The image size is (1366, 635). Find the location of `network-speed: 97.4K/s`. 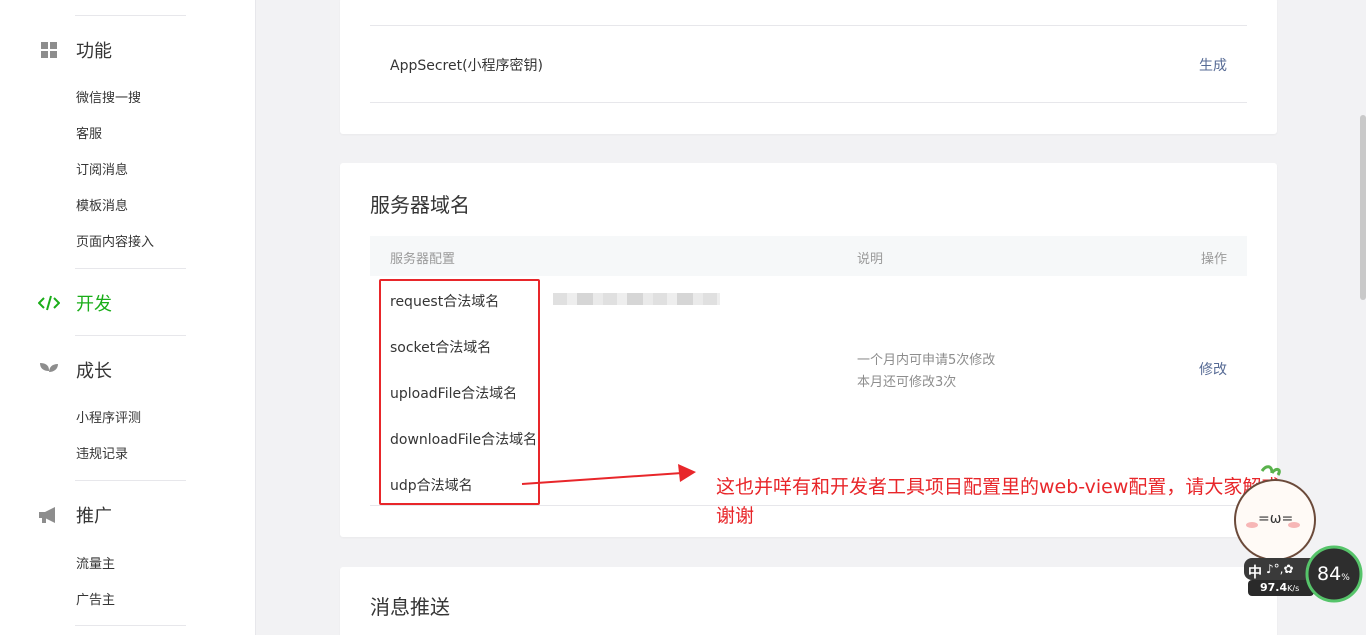

network-speed: 97.4K/s is located at coordinates (1280, 587).